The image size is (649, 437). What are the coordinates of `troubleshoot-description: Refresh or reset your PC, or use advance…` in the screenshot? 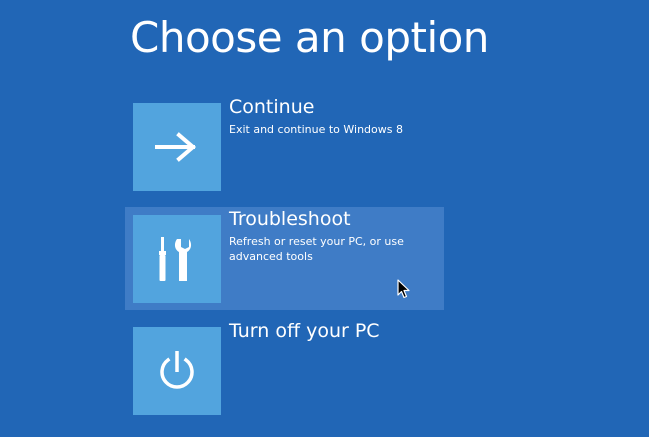 It's located at (316, 249).